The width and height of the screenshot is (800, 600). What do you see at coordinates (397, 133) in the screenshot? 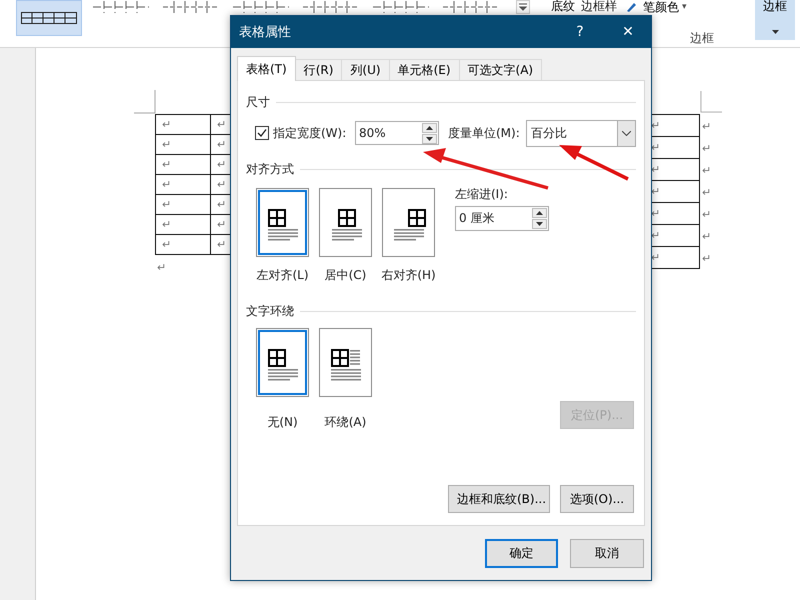
I see `width-field: 80%` at bounding box center [397, 133].